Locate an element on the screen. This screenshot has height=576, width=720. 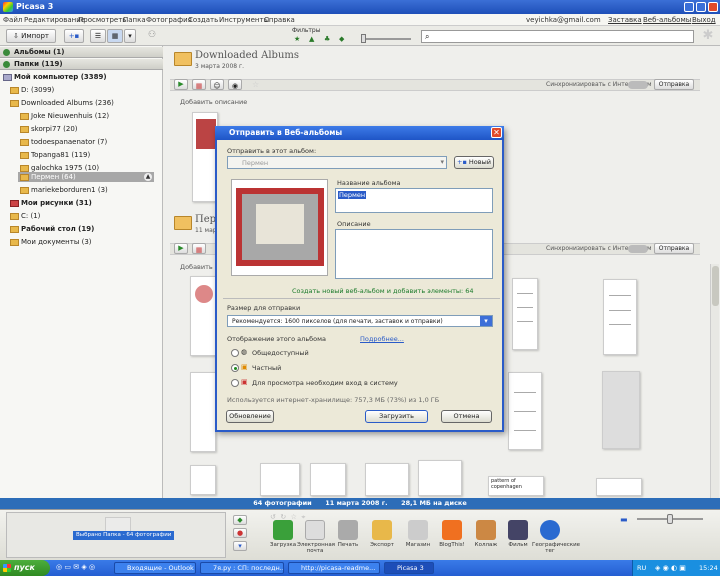
close-window-button is located at coordinates (713, 7).